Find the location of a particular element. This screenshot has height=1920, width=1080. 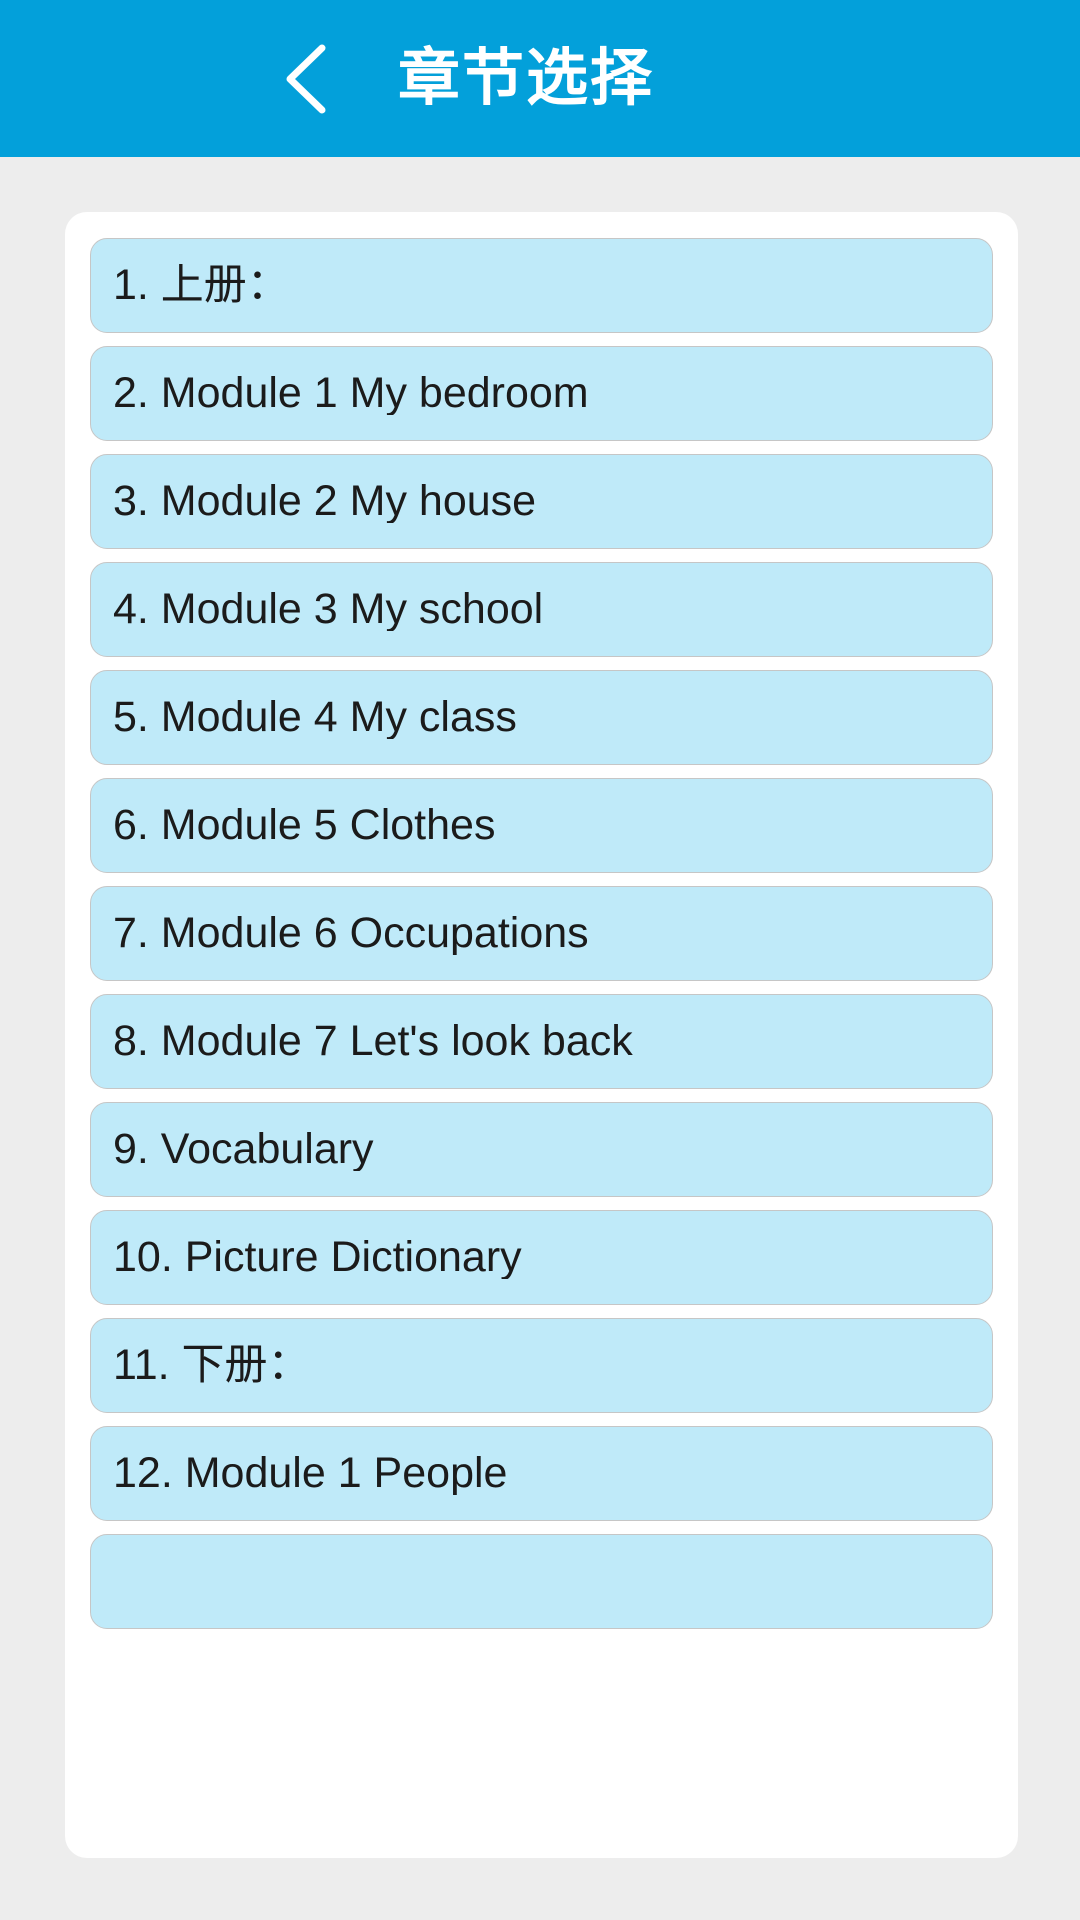

chapter-item-label: 12. Module 1 People is located at coordinates (310, 1473).